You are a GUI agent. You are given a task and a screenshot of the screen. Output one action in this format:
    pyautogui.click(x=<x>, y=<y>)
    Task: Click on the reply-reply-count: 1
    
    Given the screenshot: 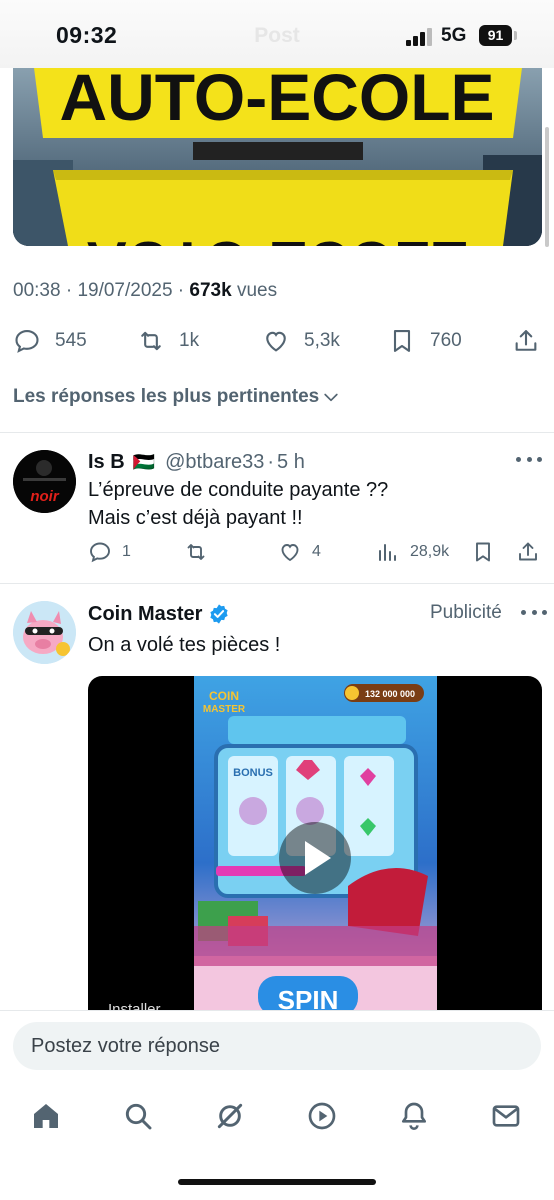 What is the action you would take?
    pyautogui.click(x=126, y=551)
    